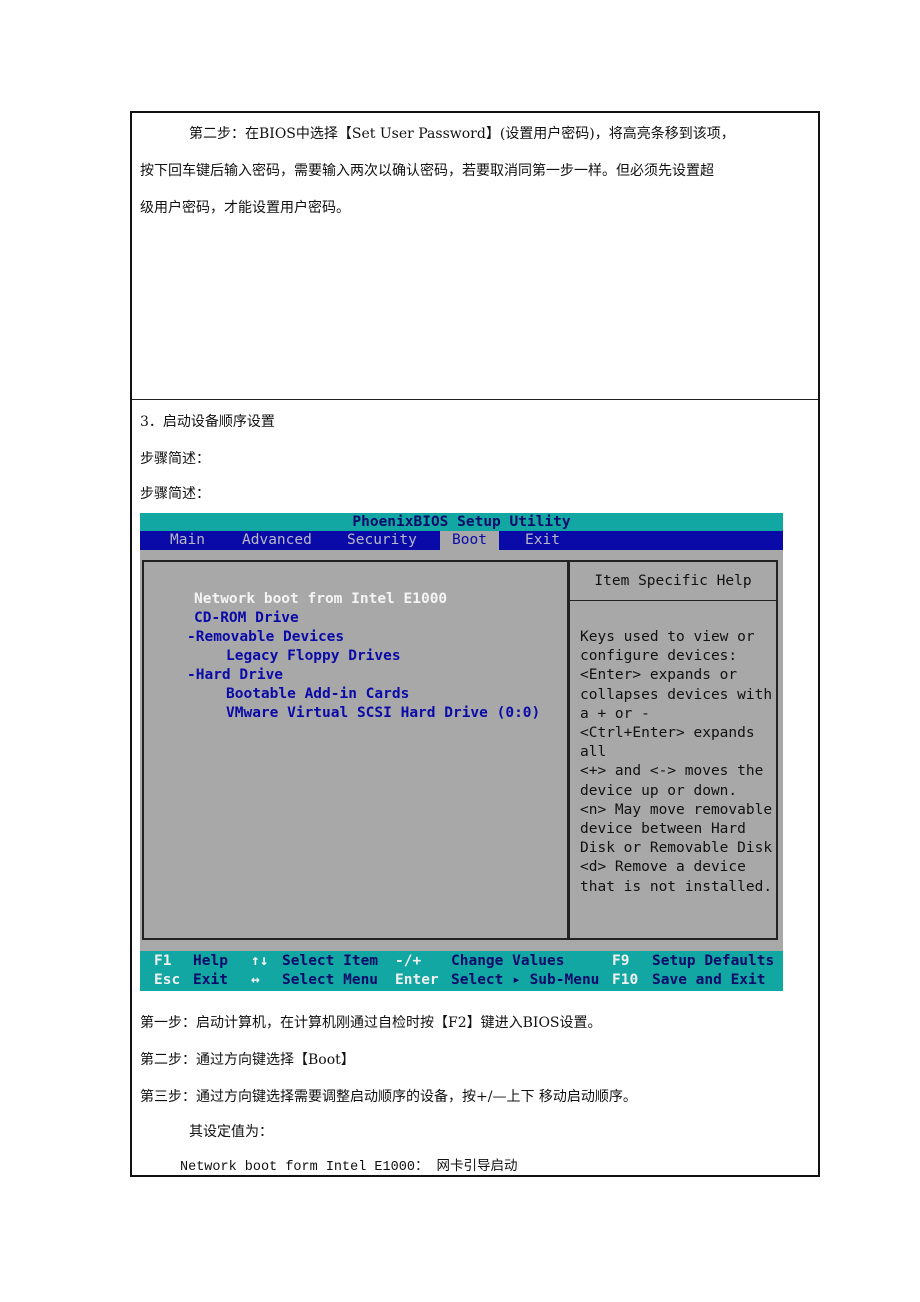  What do you see at coordinates (508, 961) in the screenshot?
I see `key-minus-plus-desc: Change Values` at bounding box center [508, 961].